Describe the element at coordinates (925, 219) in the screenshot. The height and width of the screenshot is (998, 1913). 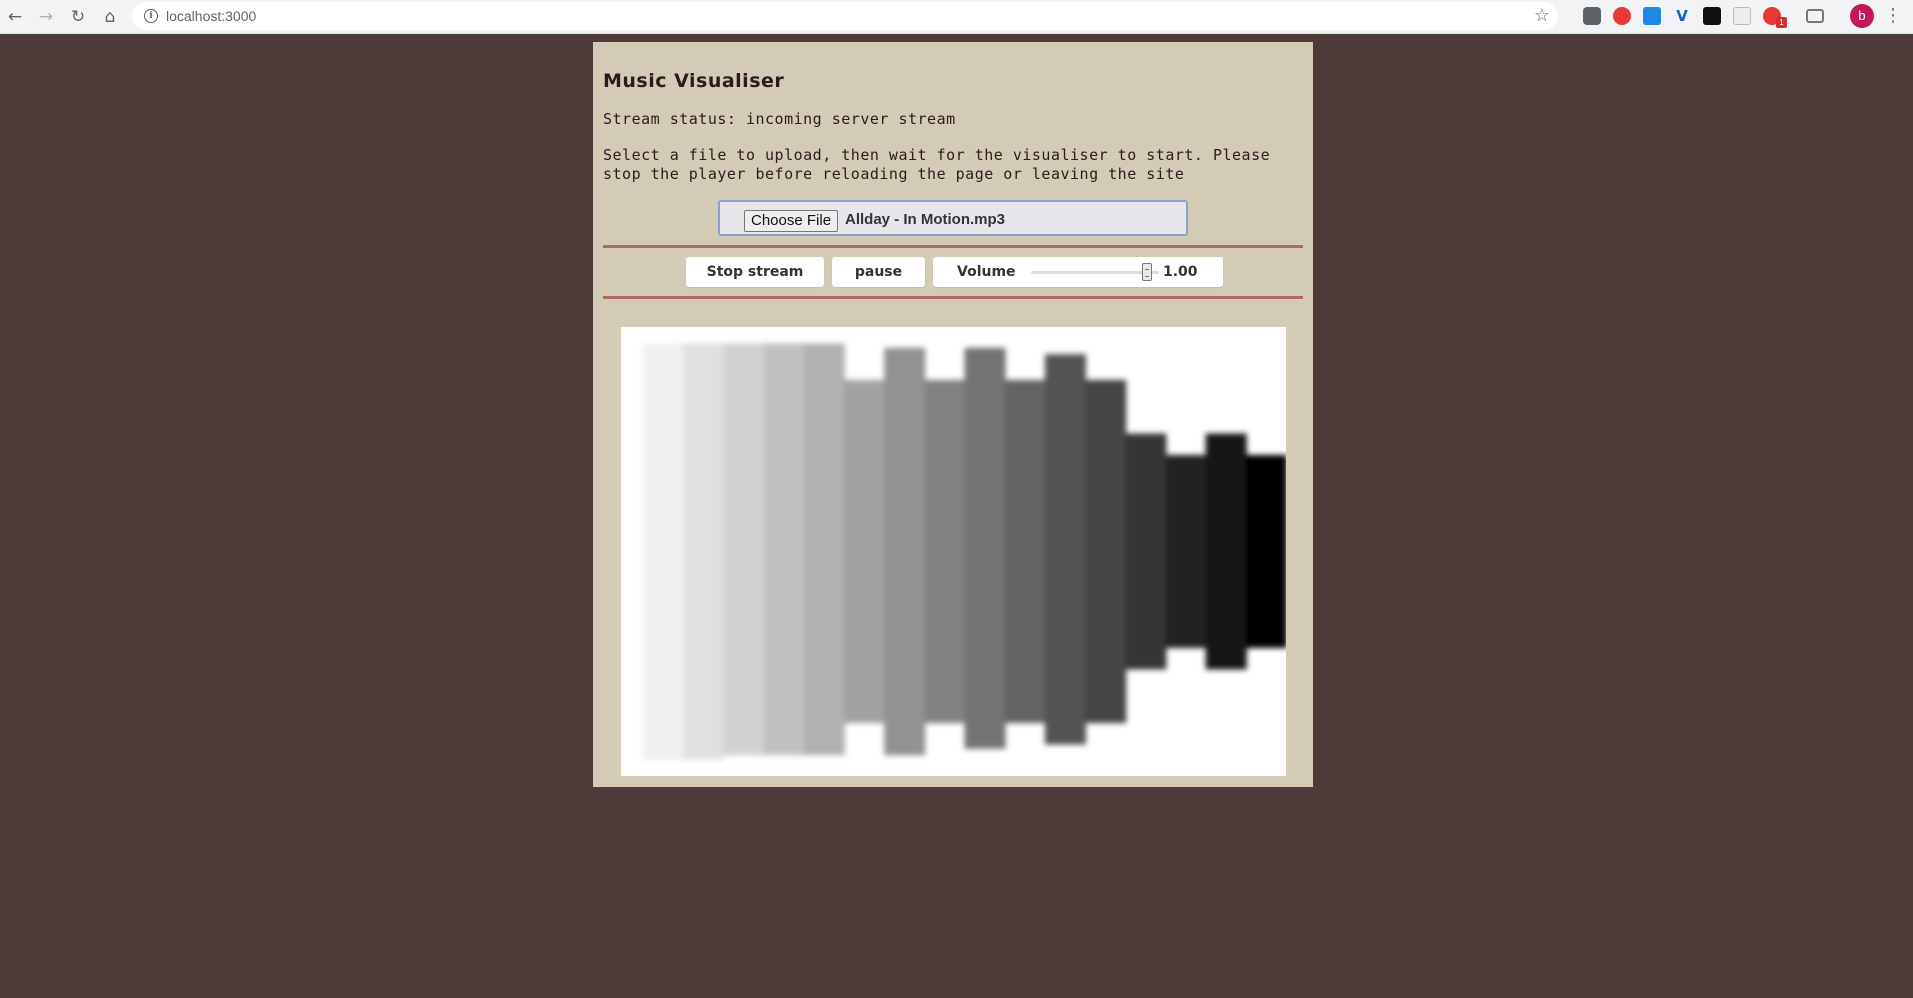
I see `selected-filename: Allday - In Motion.mp3` at that location.